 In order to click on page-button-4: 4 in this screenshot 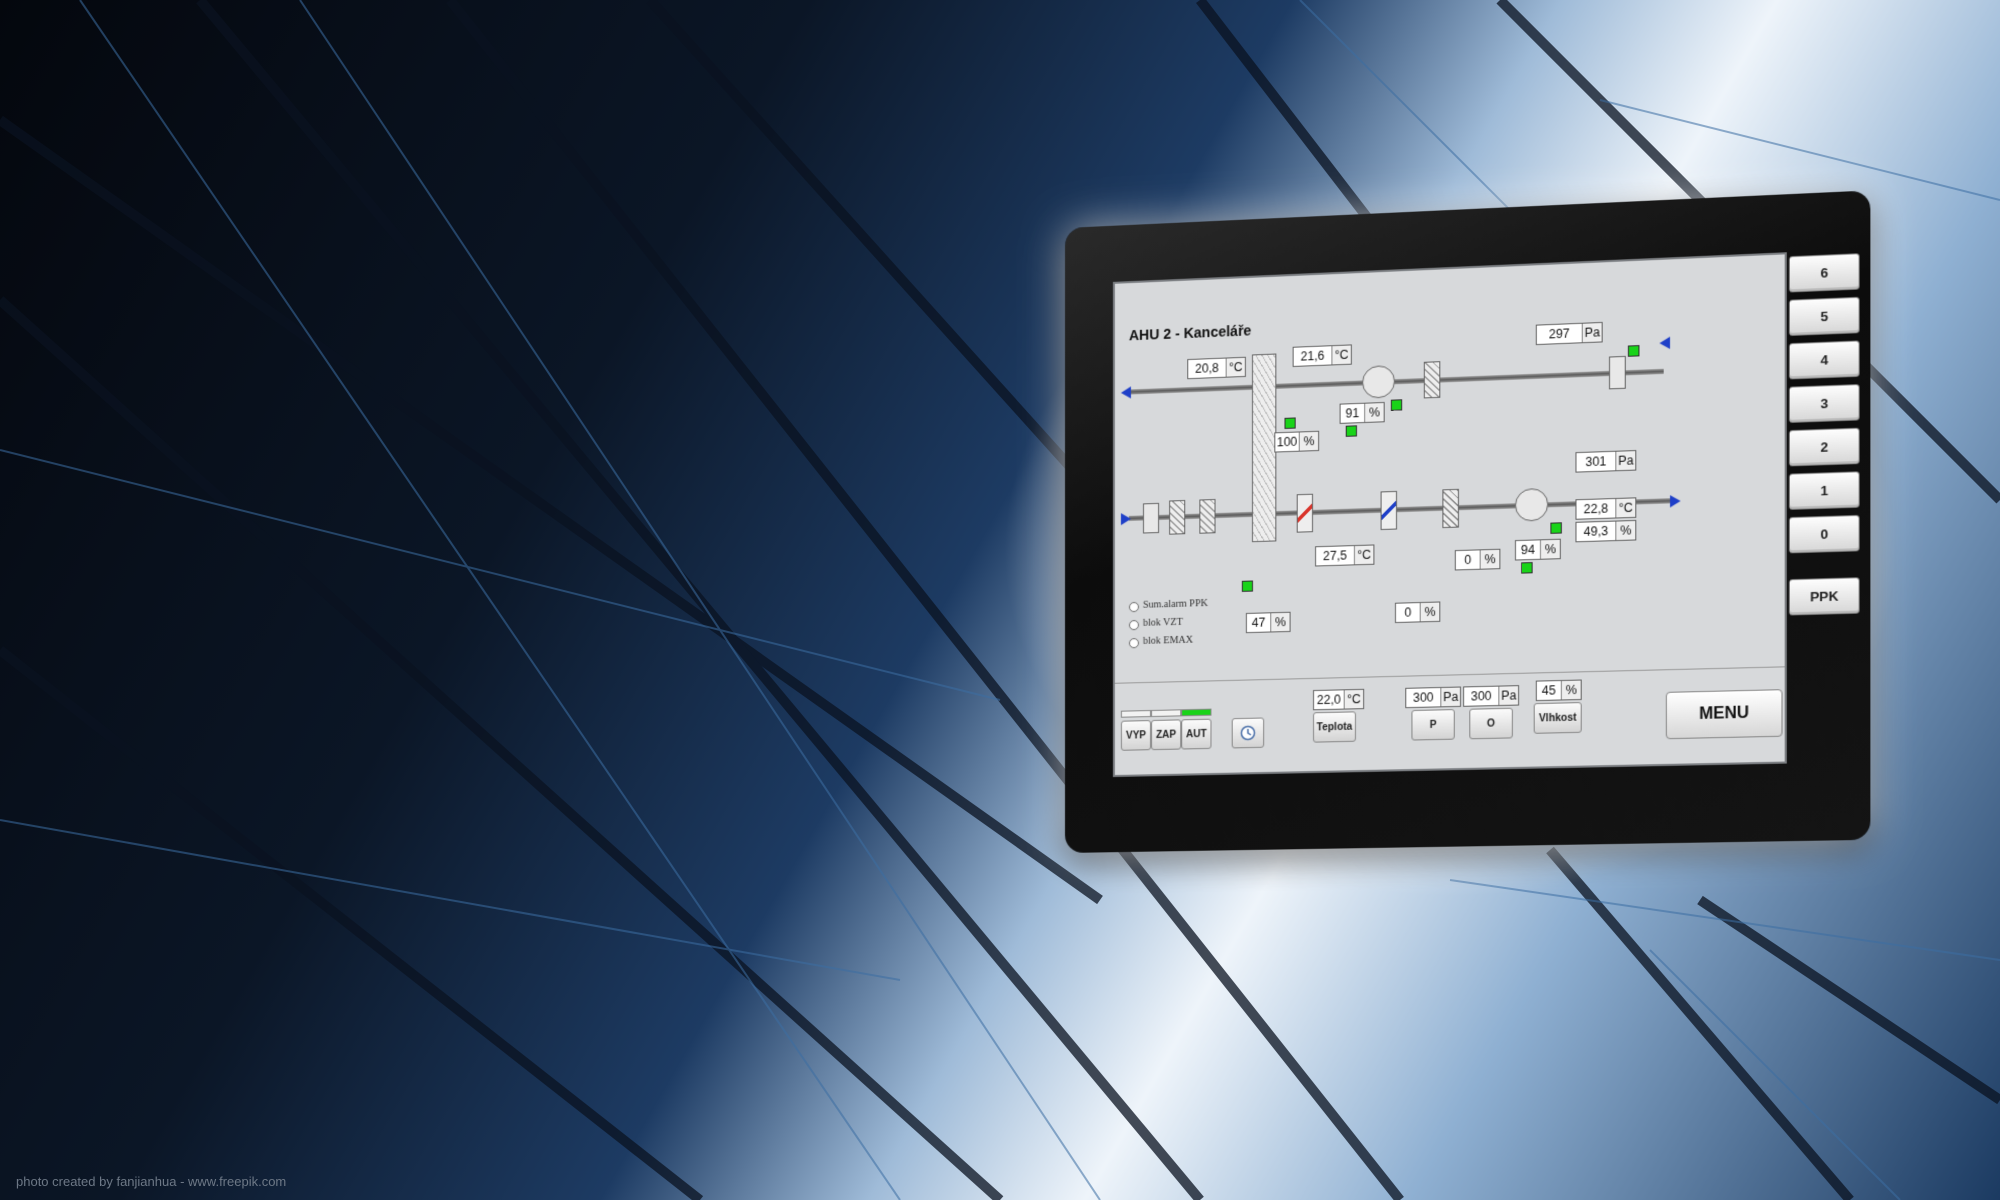, I will do `click(1824, 360)`.